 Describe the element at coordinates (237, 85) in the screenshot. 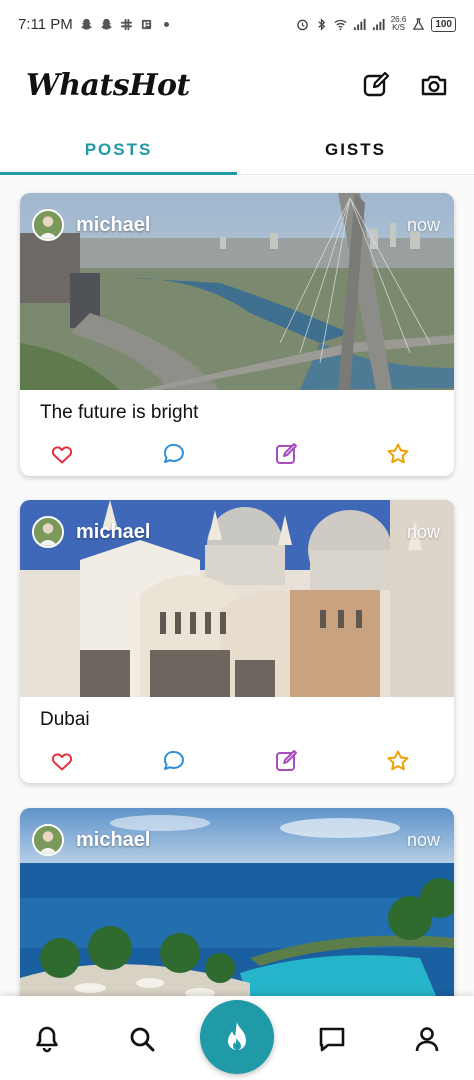

I see `app-bar: WhatsHot` at that location.